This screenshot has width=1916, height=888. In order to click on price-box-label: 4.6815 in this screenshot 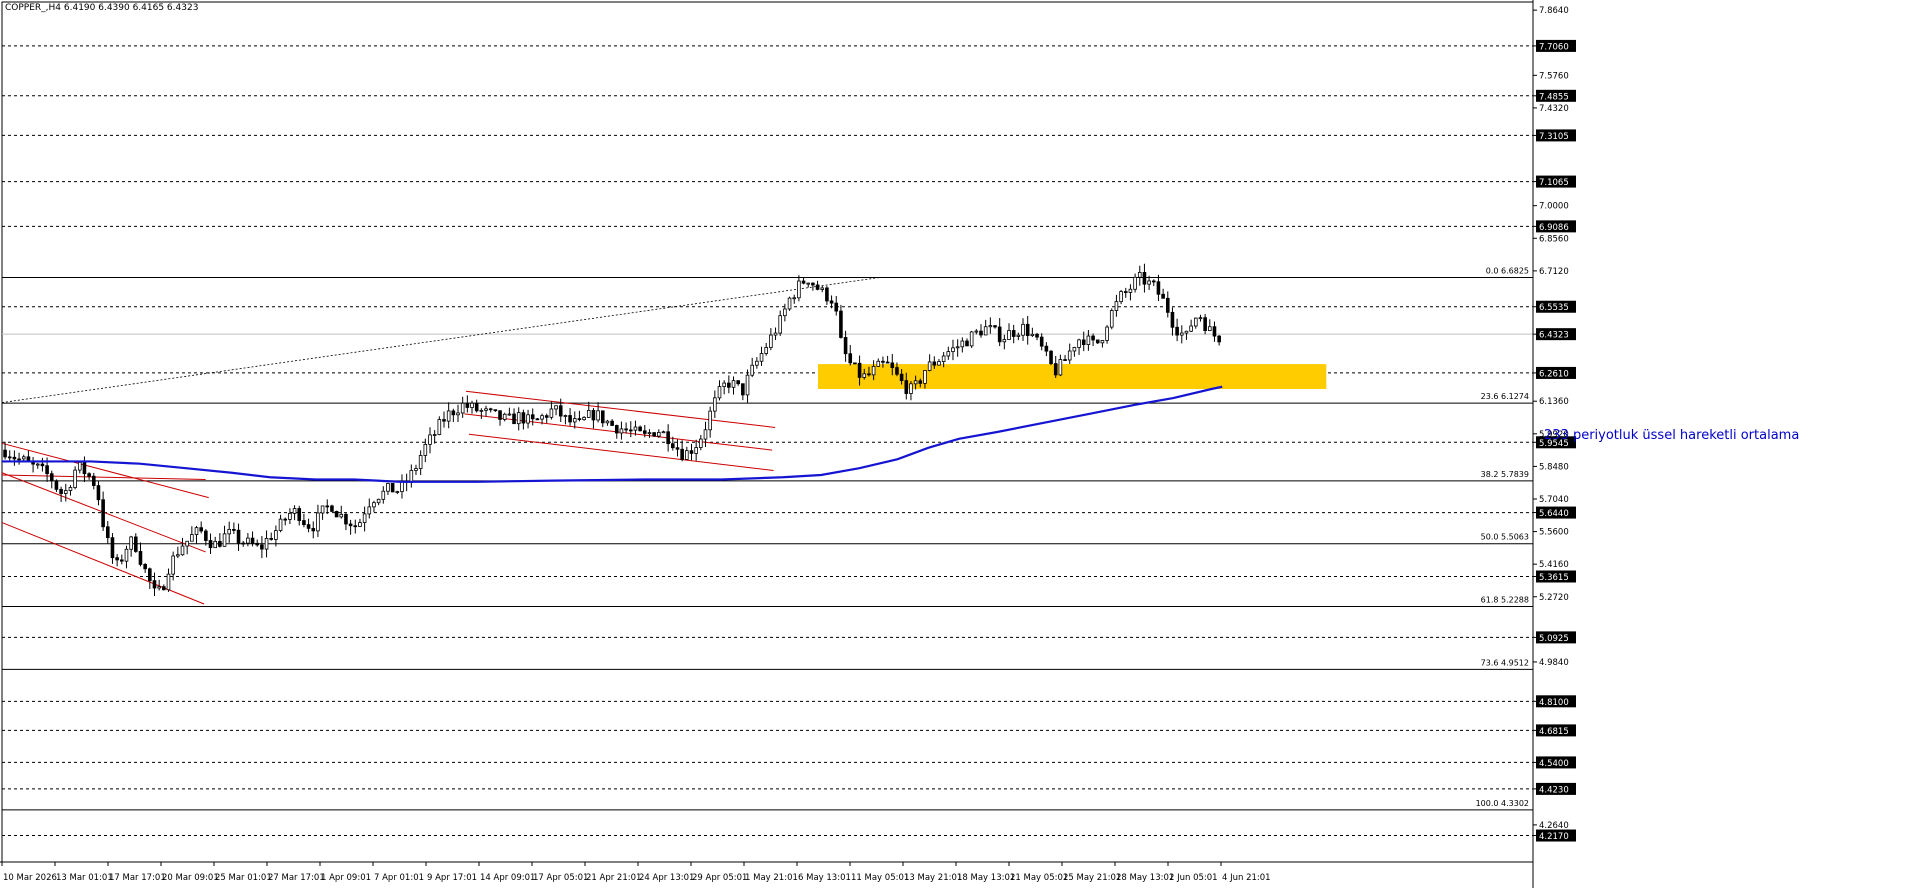, I will do `click(1554, 732)`.